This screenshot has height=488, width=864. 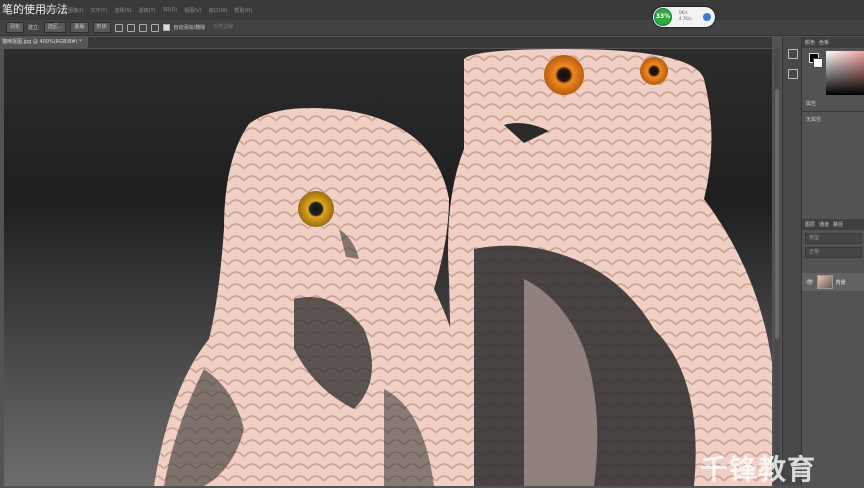 What do you see at coordinates (833, 352) in the screenshot?
I see `layers-panel: 图层 通道 路径 类型 正常 👁 背景` at bounding box center [833, 352].